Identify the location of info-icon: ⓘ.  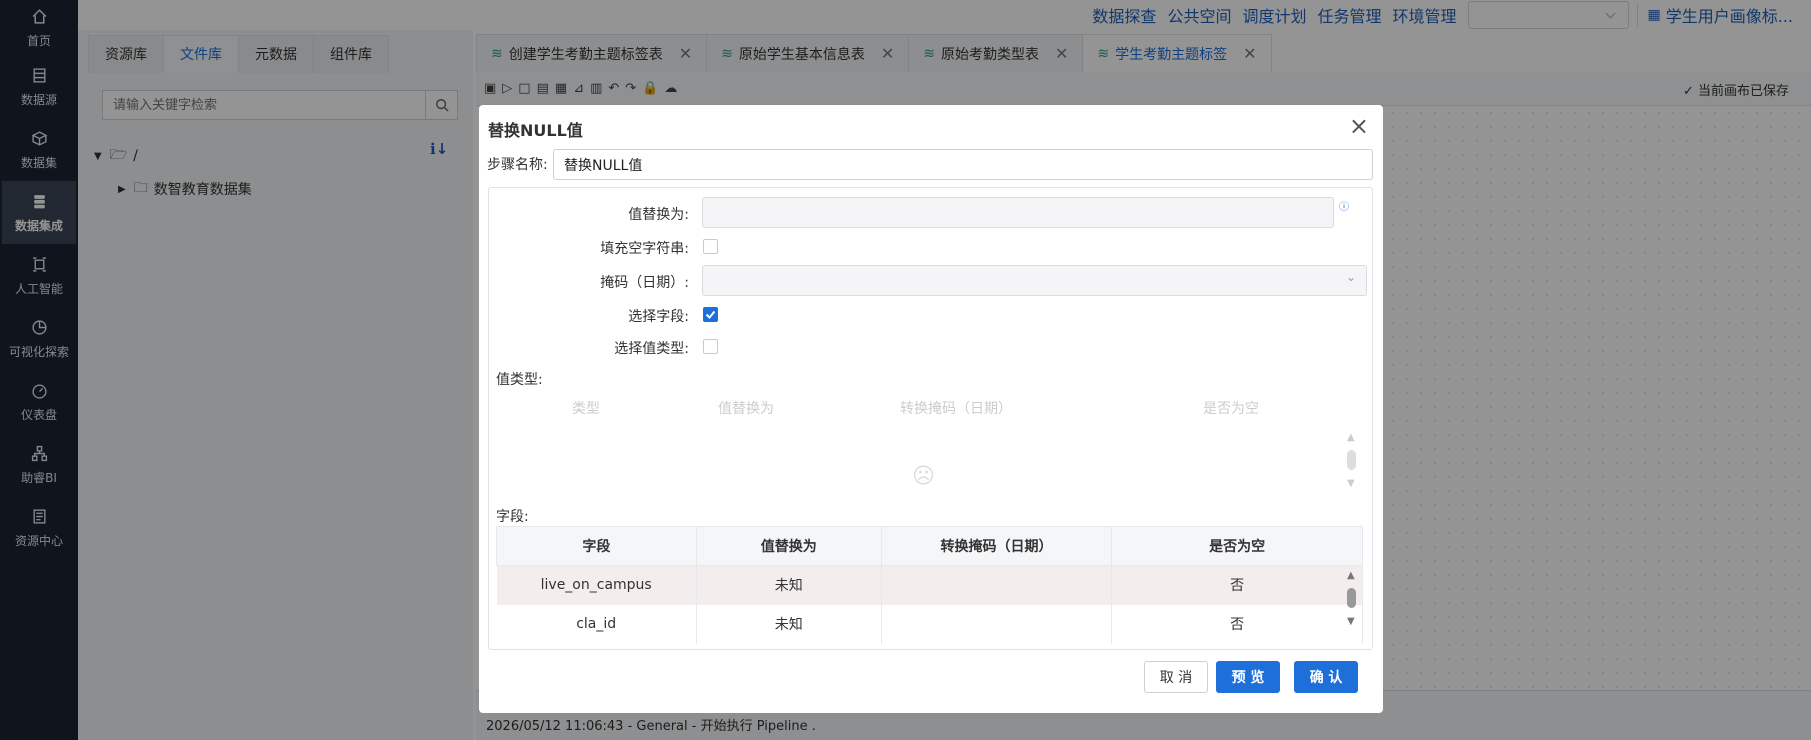
(1344, 205).